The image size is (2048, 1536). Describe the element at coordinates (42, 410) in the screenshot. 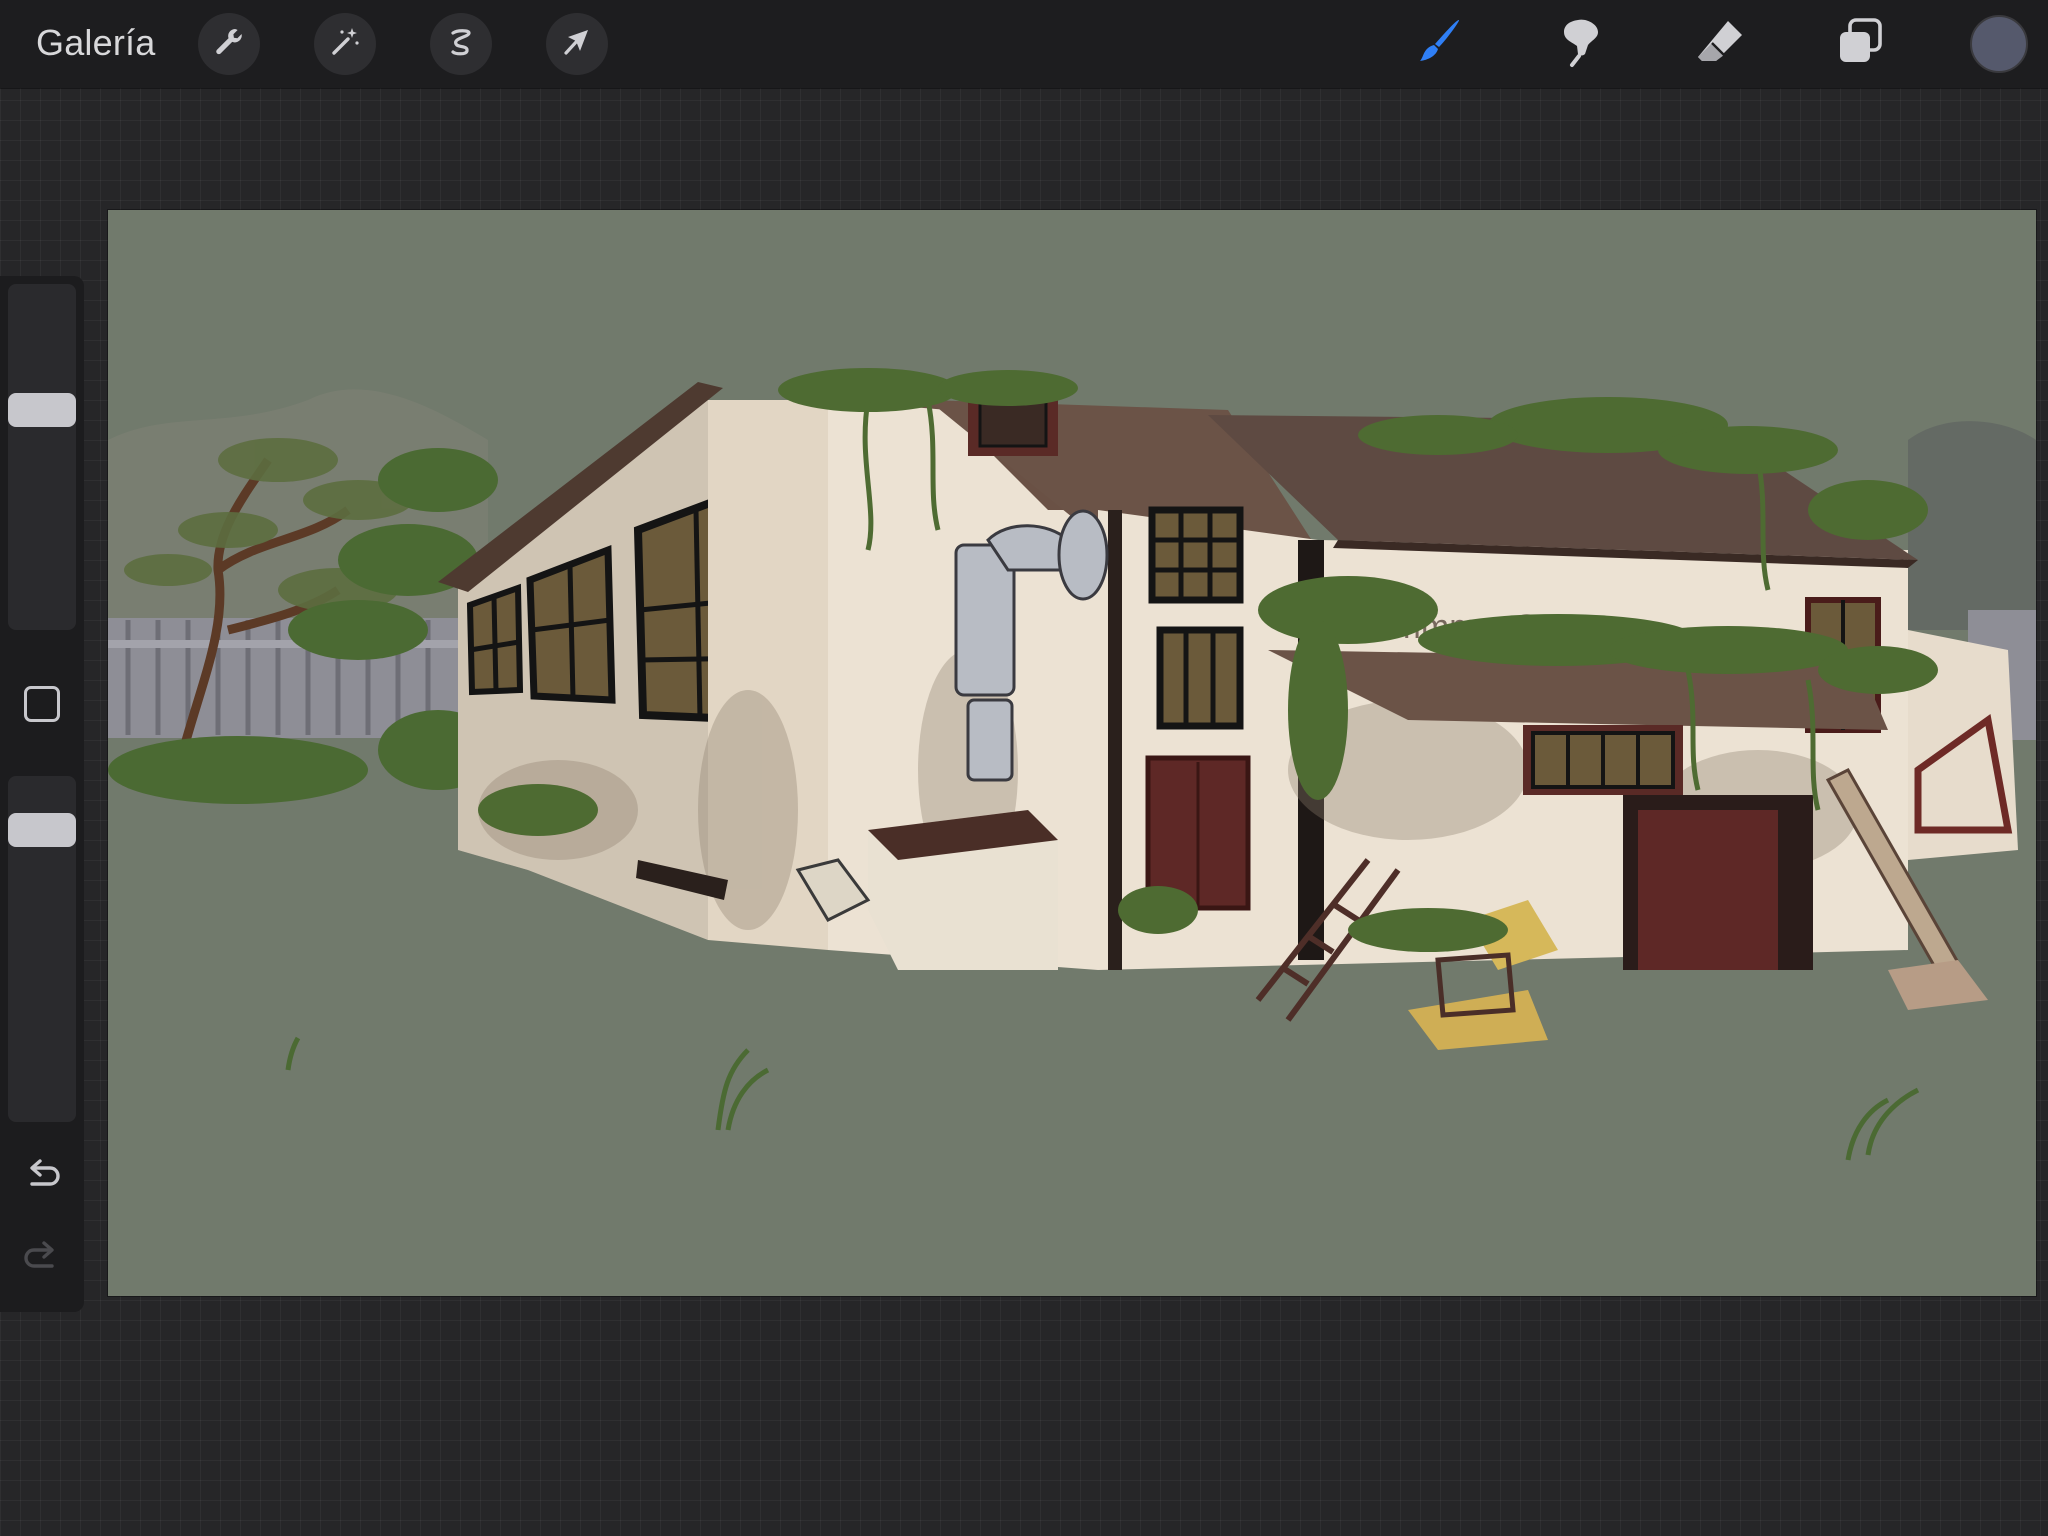

I see `brush-size-thumb` at that location.